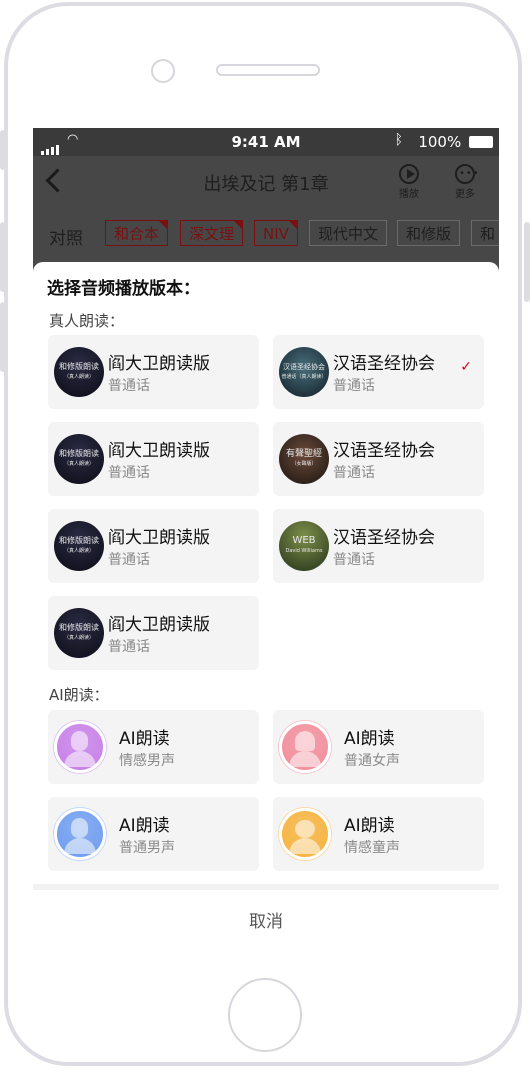 Image resolution: width=530 pixels, height=1072 pixels. What do you see at coordinates (147, 761) in the screenshot?
I see `option-subtitle: 情感男声` at bounding box center [147, 761].